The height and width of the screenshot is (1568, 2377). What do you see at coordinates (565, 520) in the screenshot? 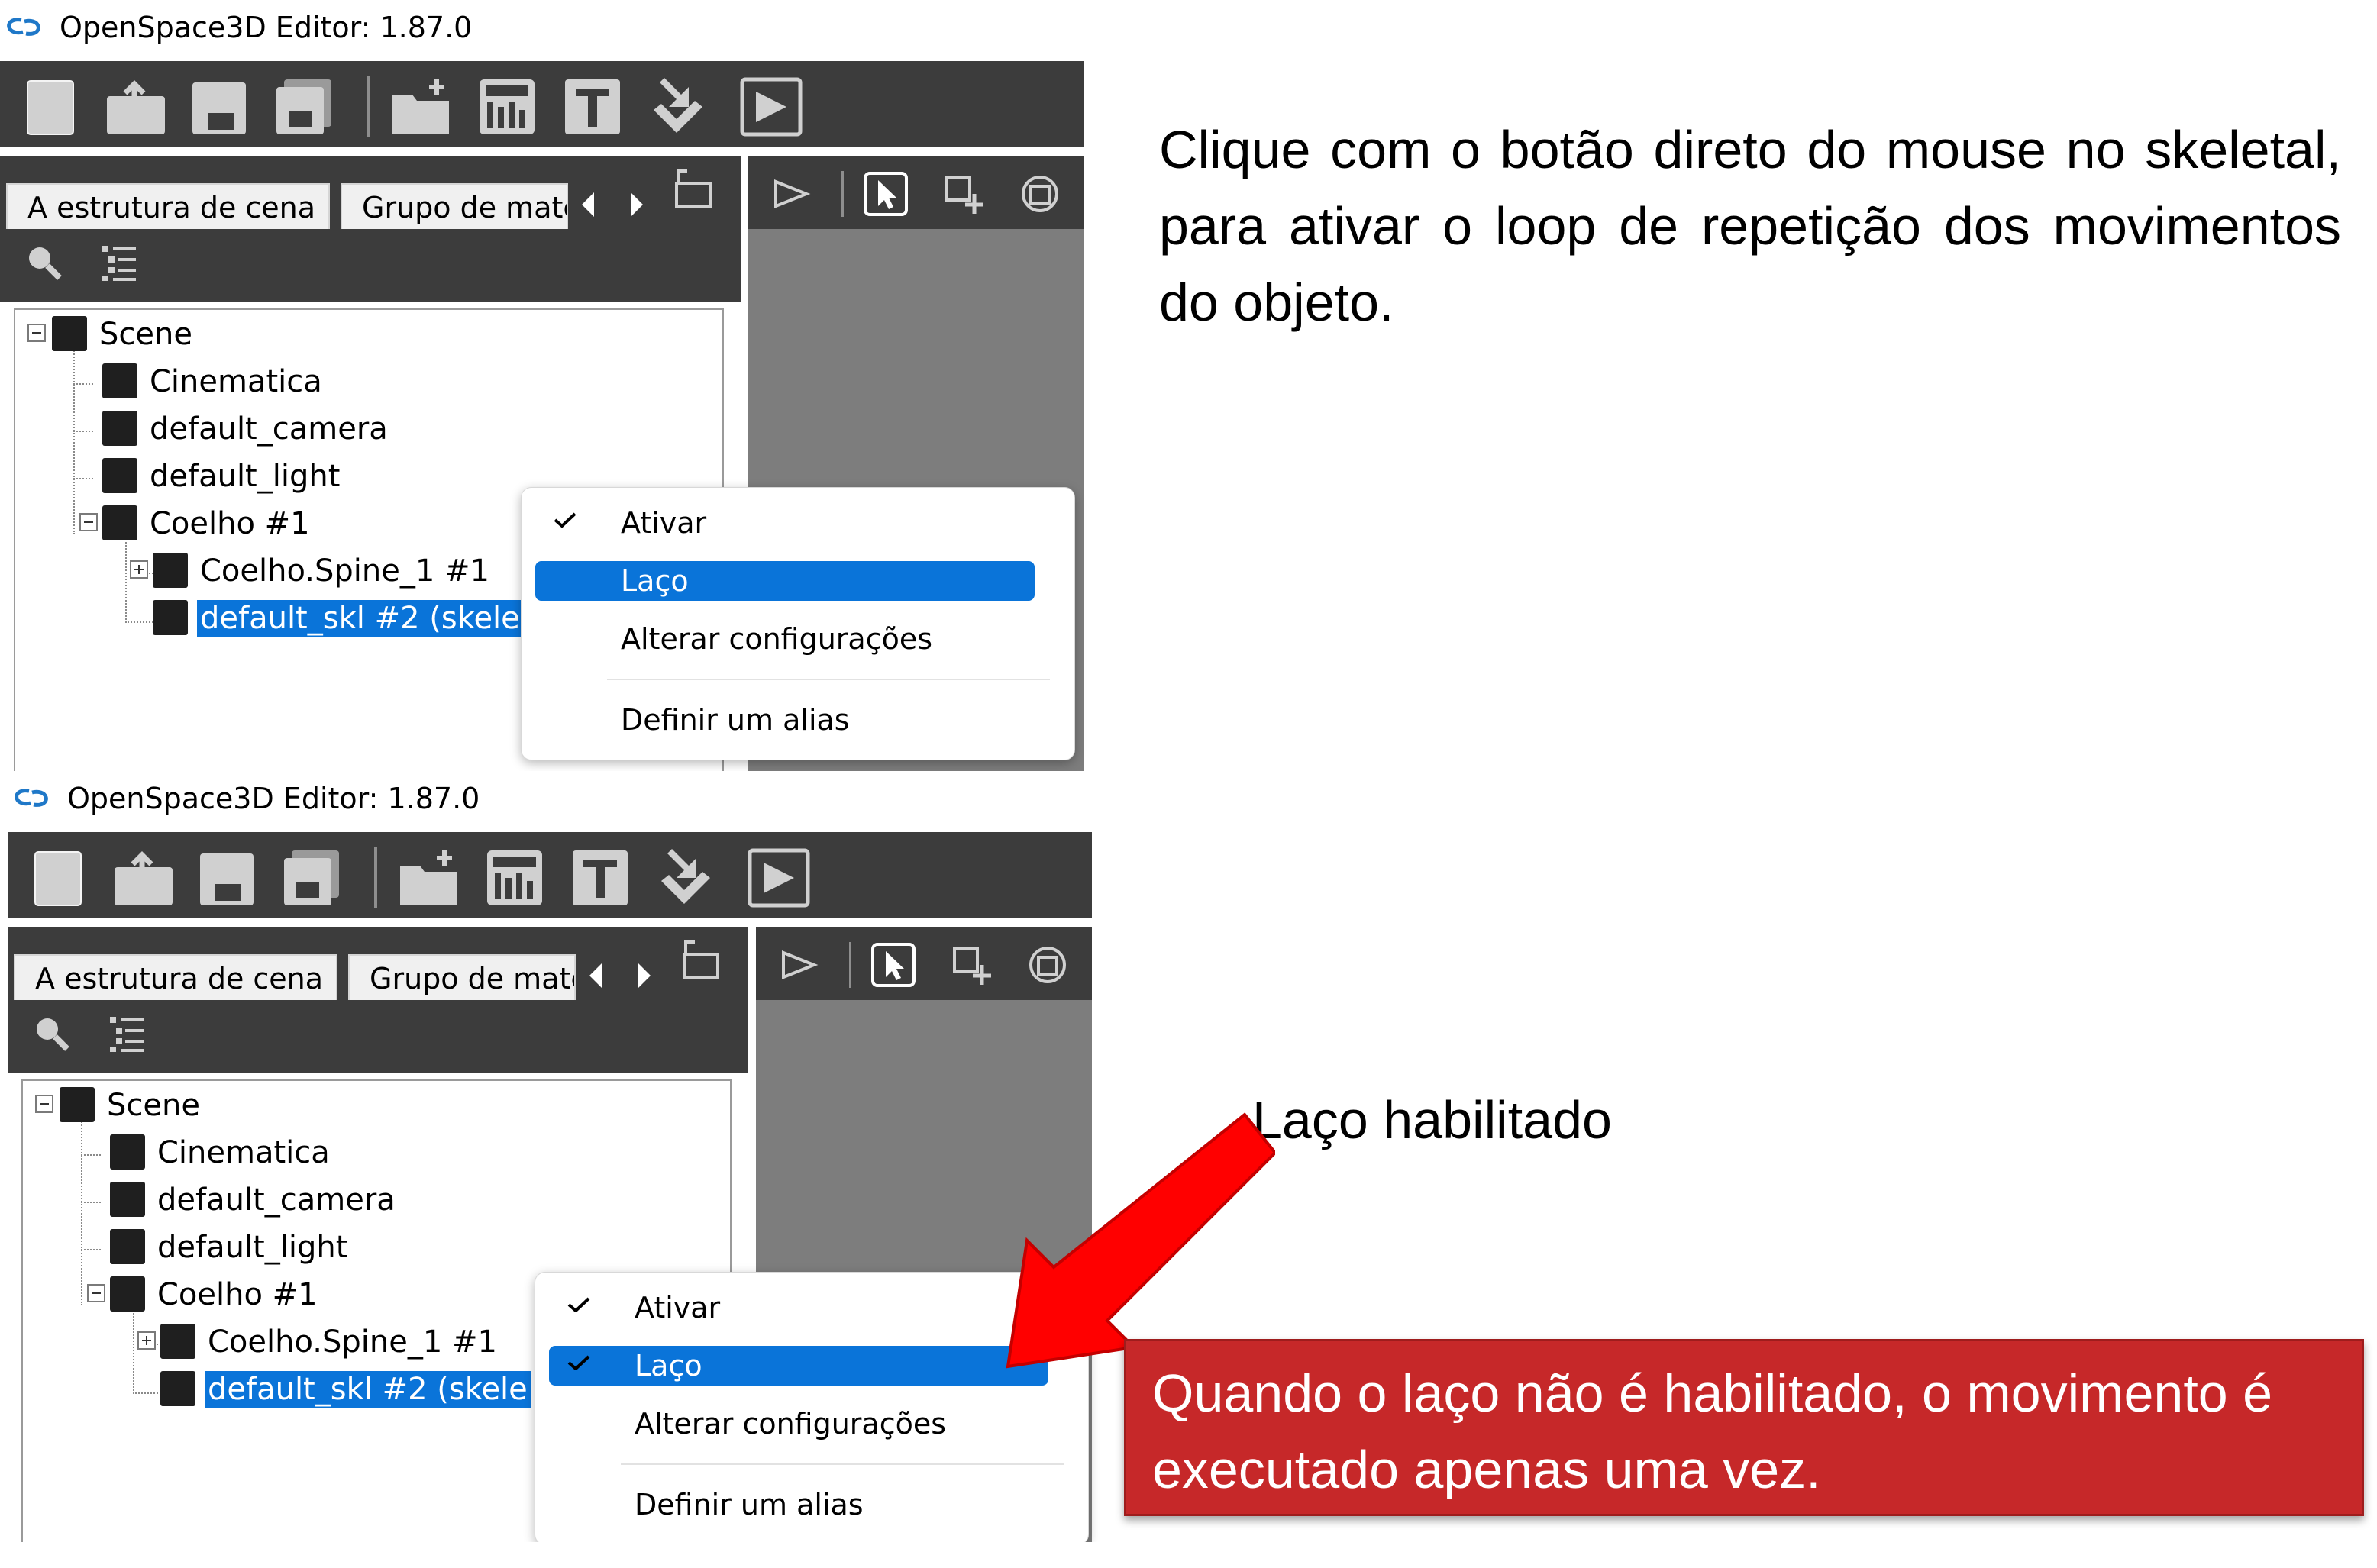
I see `checkmark-icon` at bounding box center [565, 520].